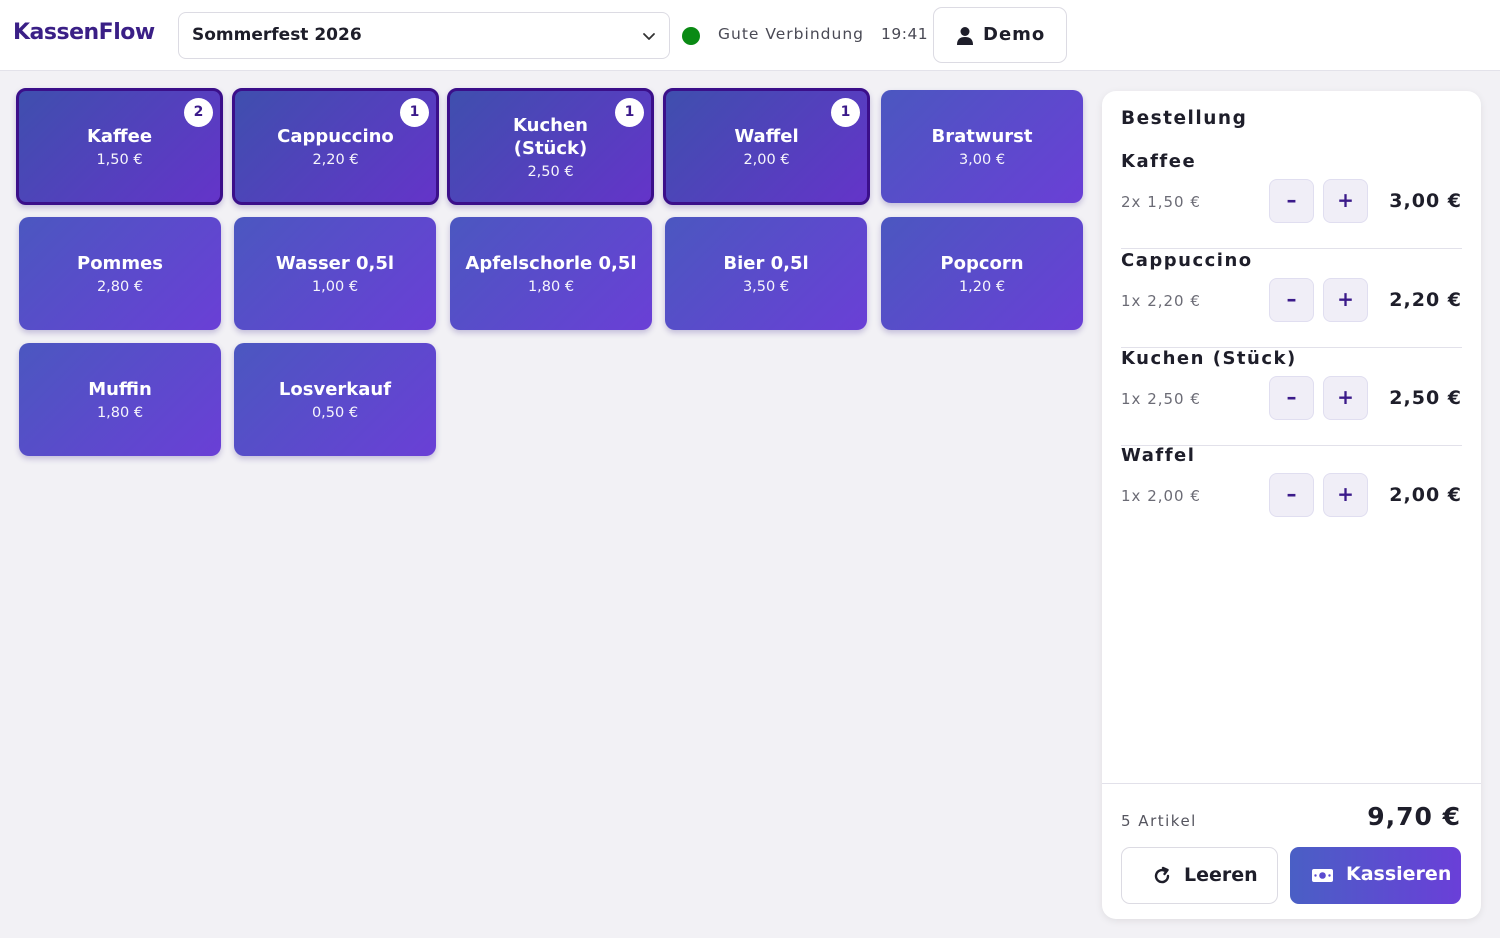  I want to click on product-price: 2,80 €, so click(120, 287).